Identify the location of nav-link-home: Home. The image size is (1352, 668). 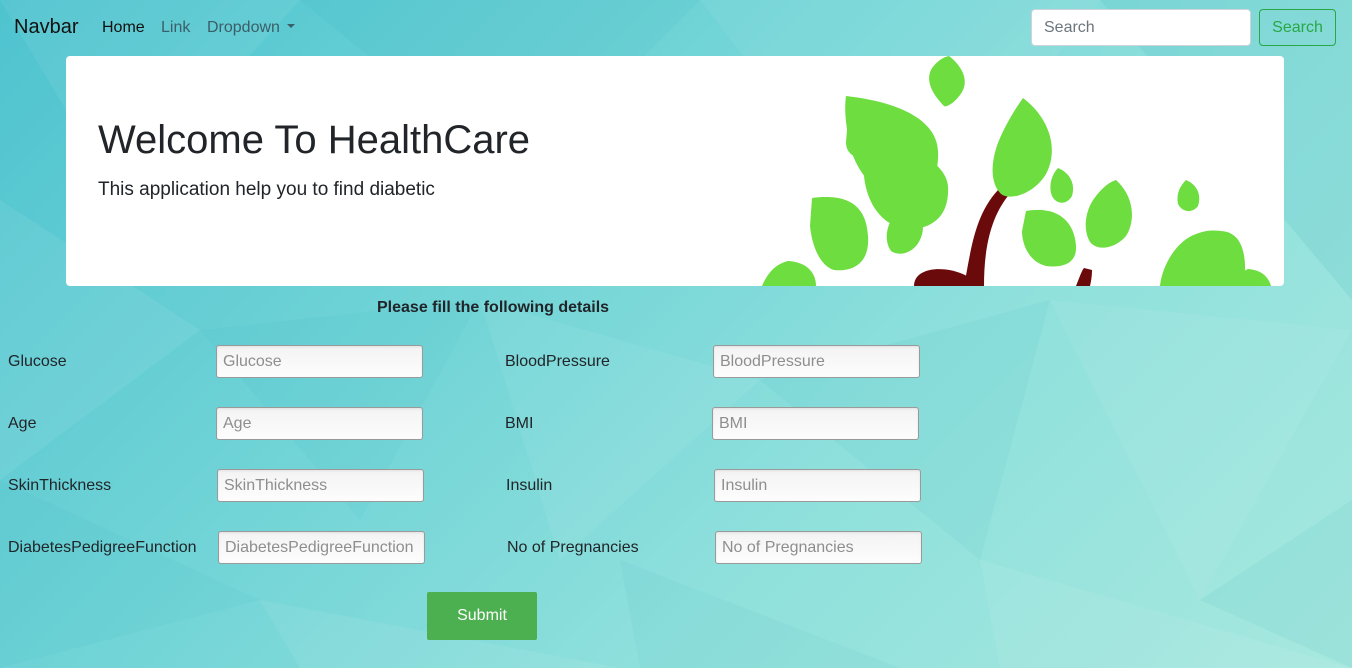
(123, 28).